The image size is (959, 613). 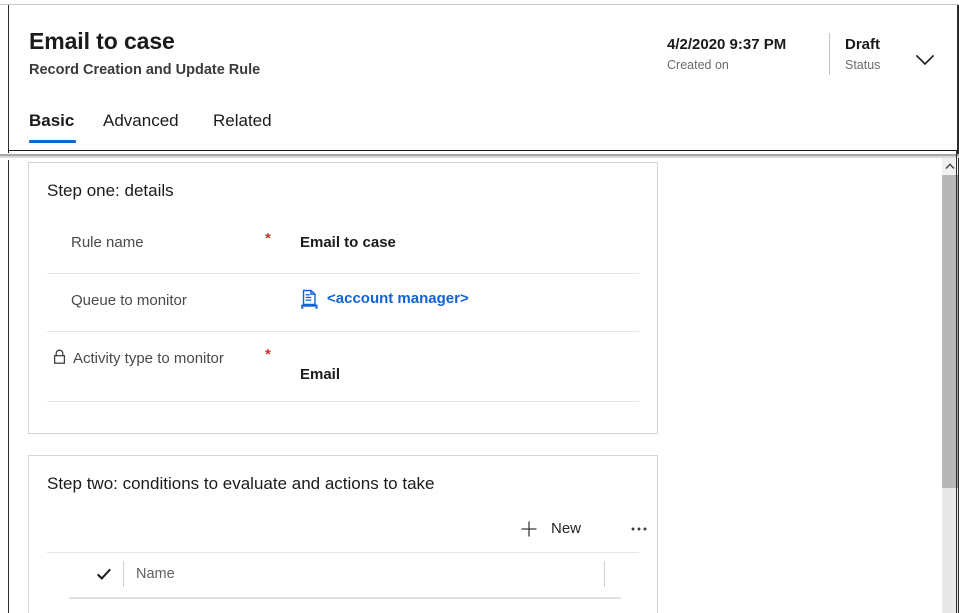 What do you see at coordinates (110, 190) in the screenshot?
I see `step-one-title: Step one: details` at bounding box center [110, 190].